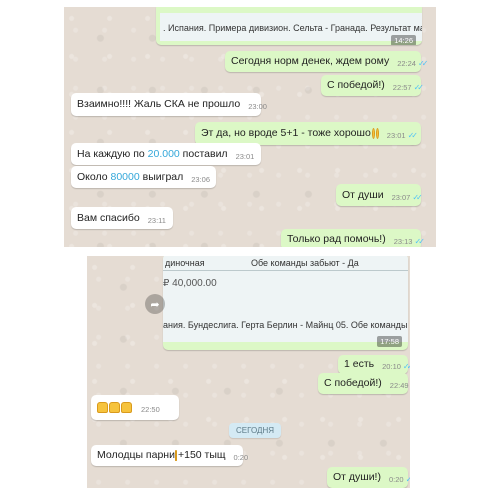 This screenshot has width=500, height=500. What do you see at coordinates (257, 106) in the screenshot?
I see `message-time: 23:00` at bounding box center [257, 106].